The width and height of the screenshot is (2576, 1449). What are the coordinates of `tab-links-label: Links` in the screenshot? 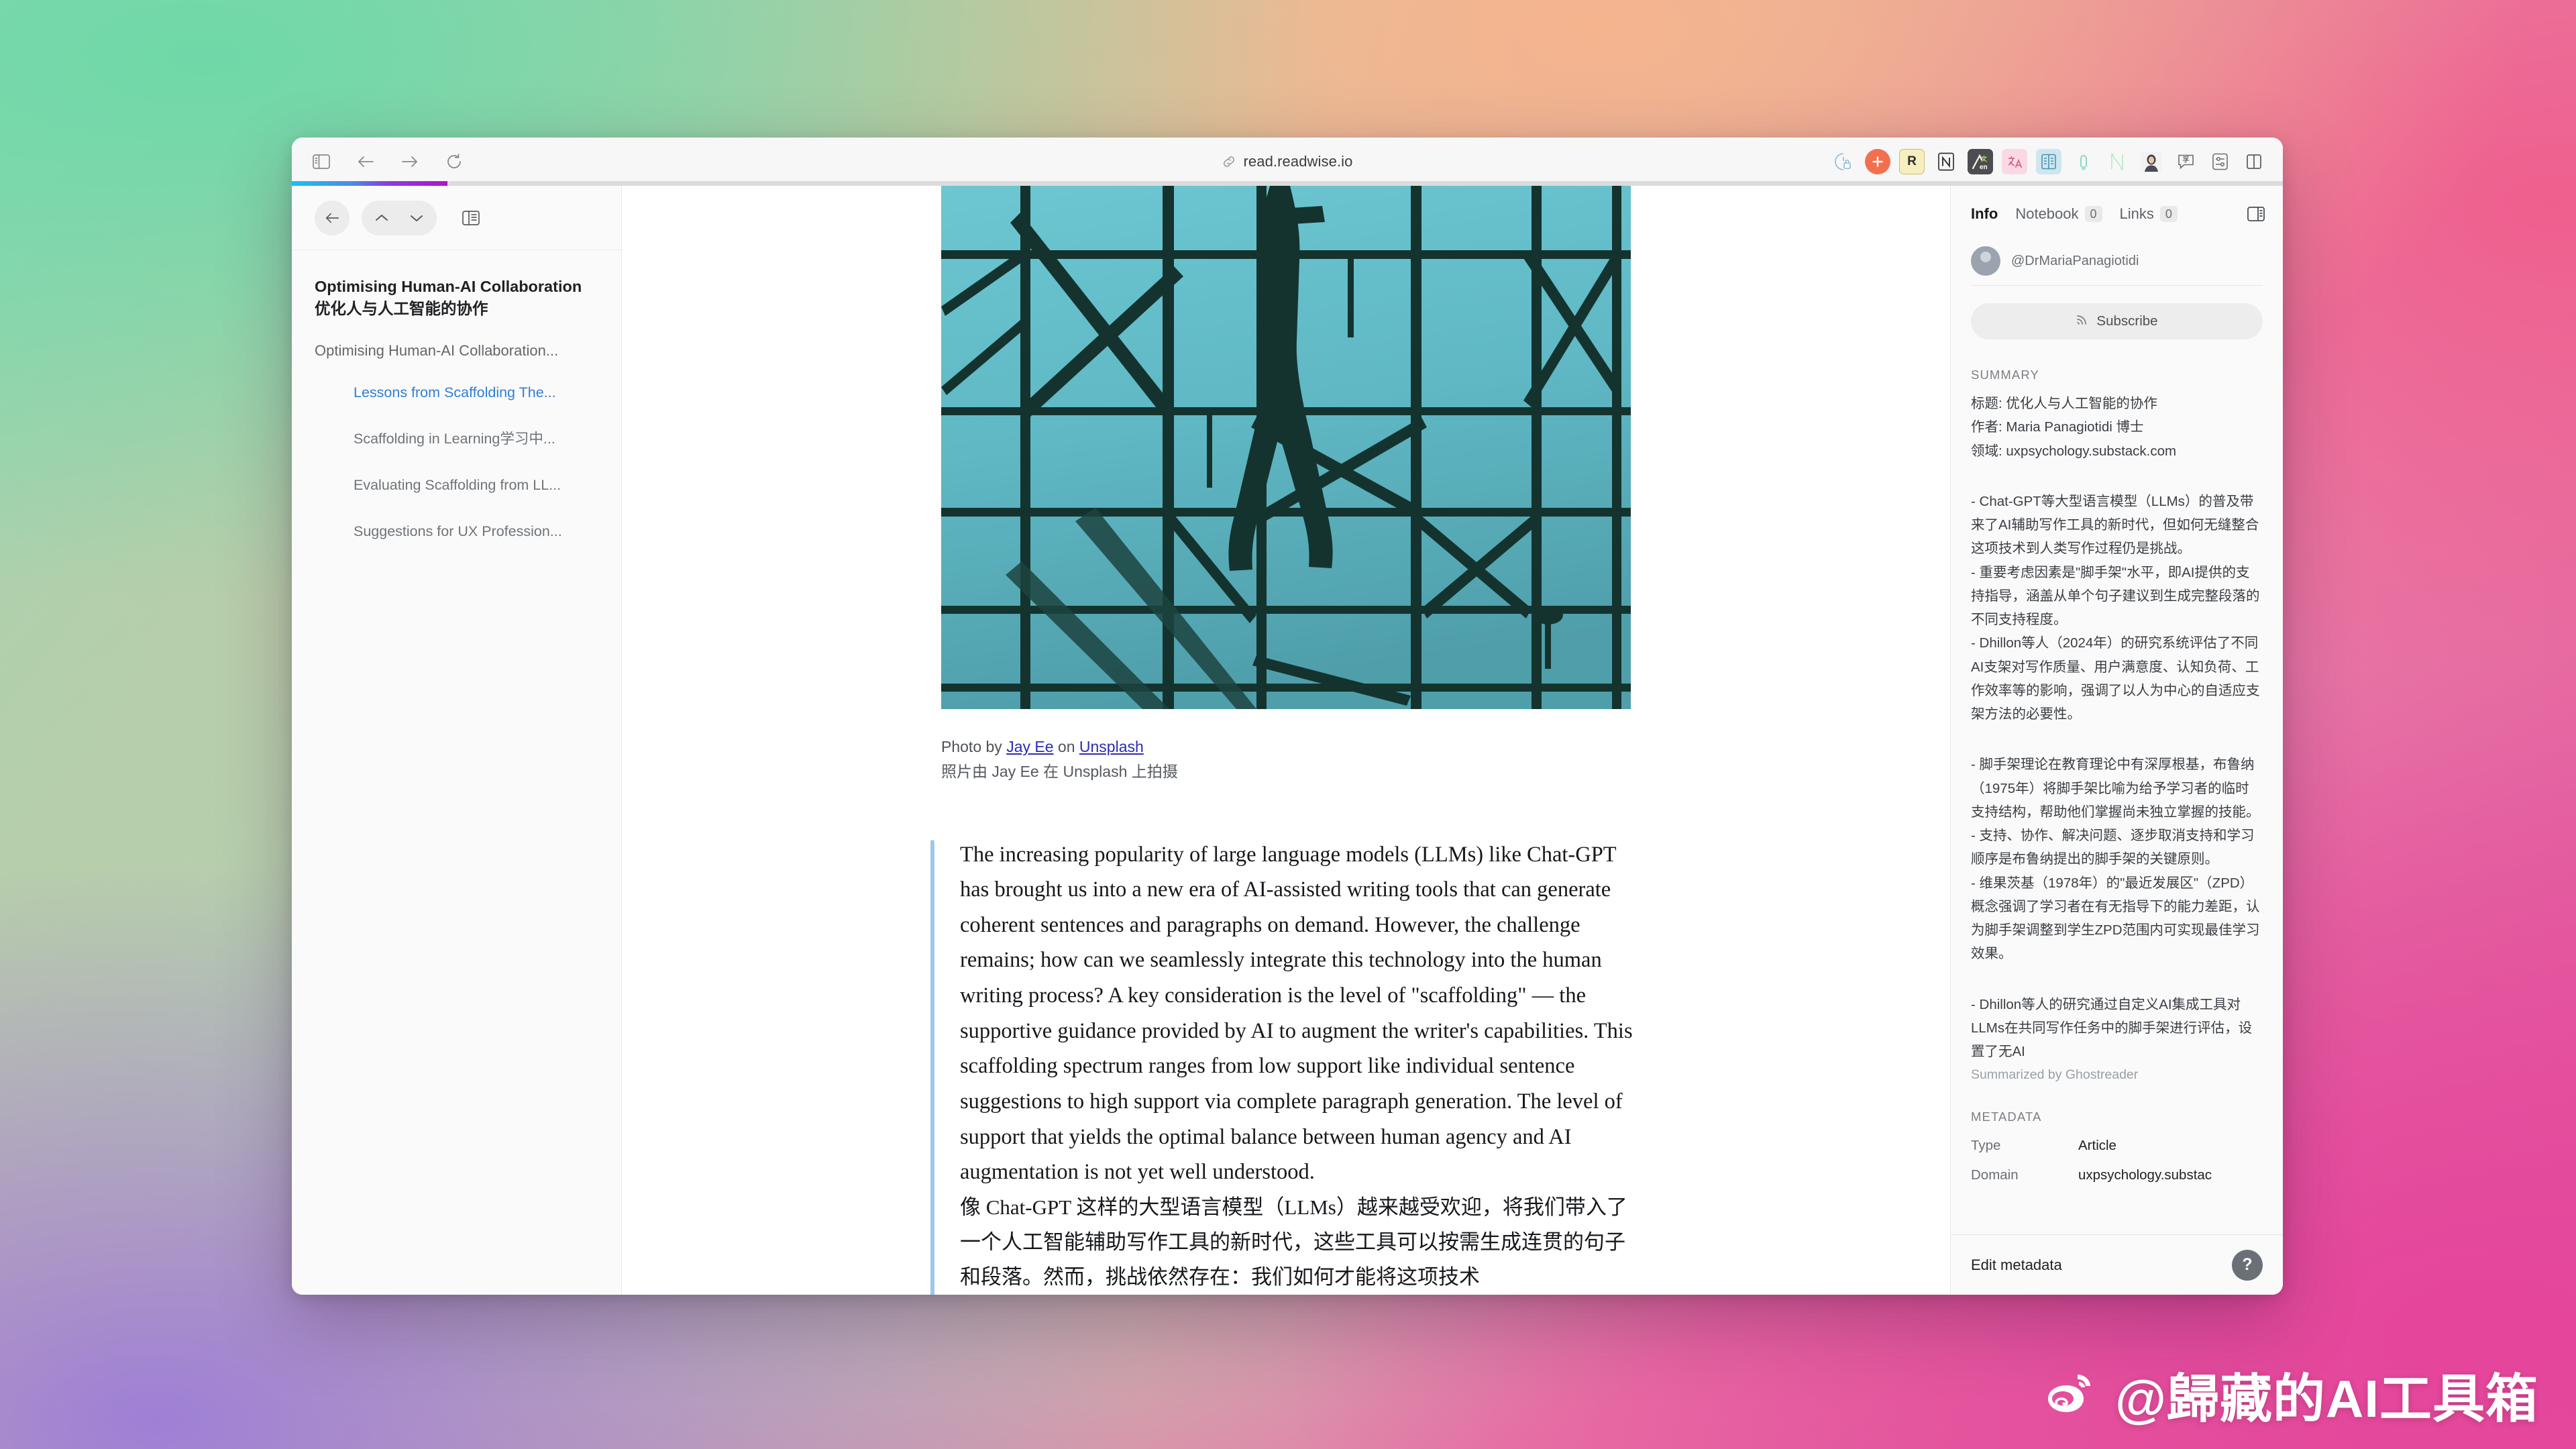 It's located at (2136, 213).